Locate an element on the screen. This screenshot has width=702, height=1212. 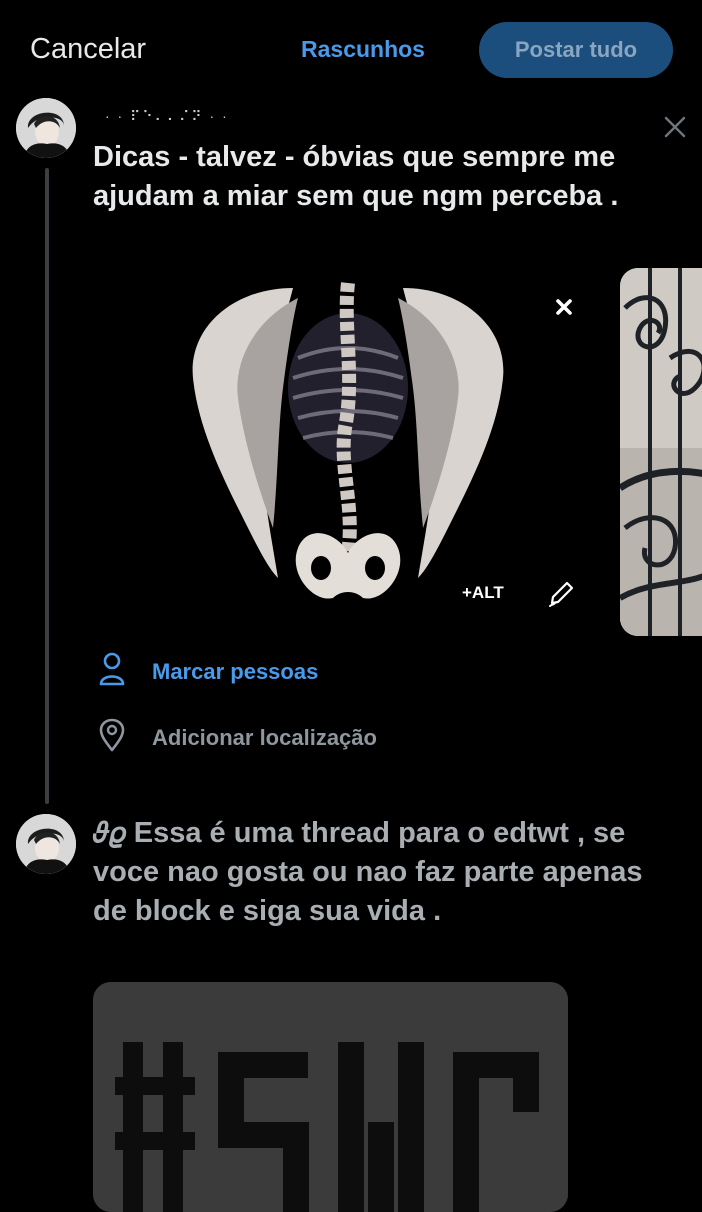
composer-header: Cancelar Rascunhos Postar tudo is located at coordinates (351, 50).